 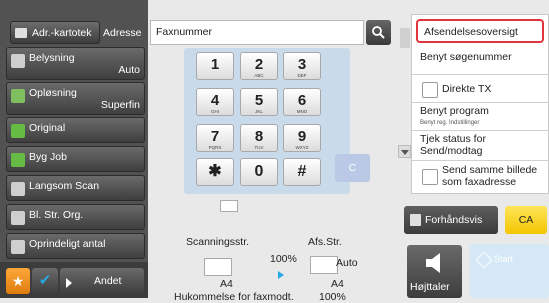 I want to click on exposure-icon, so click(x=18, y=61).